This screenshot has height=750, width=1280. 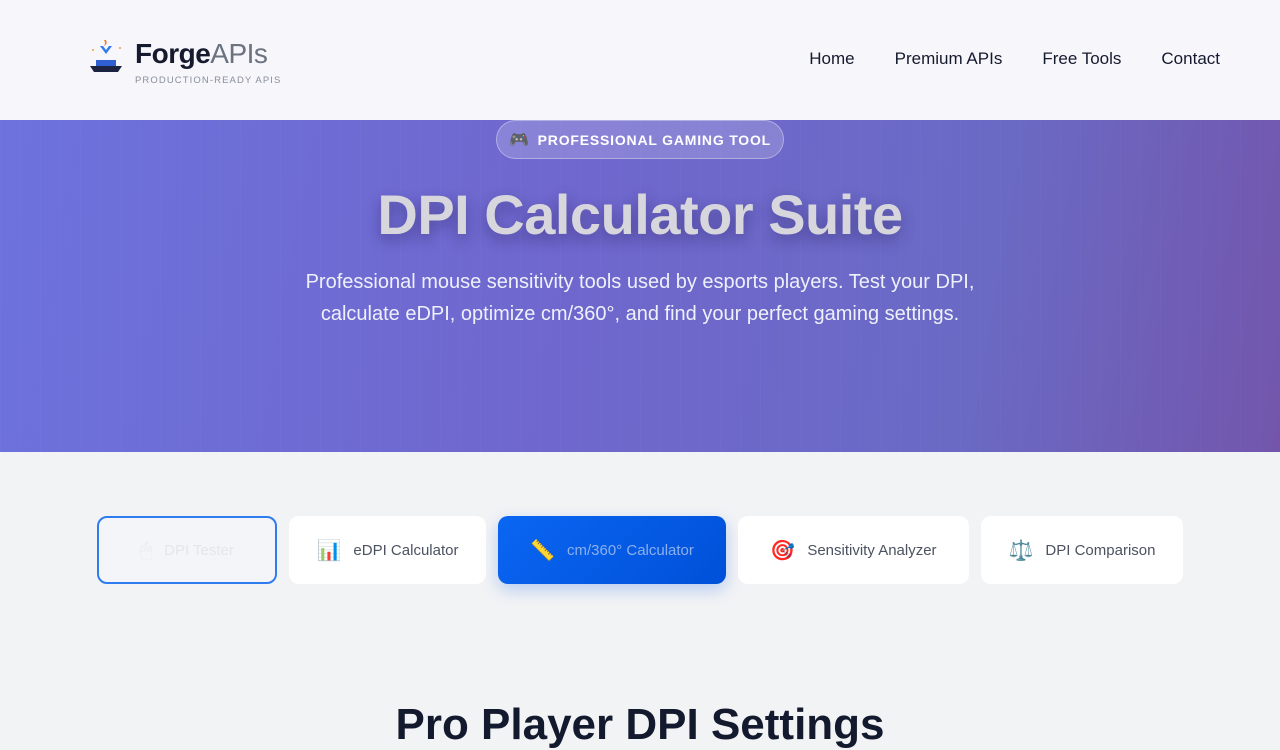 I want to click on tab-label: cm/360° Calculator, so click(x=630, y=550).